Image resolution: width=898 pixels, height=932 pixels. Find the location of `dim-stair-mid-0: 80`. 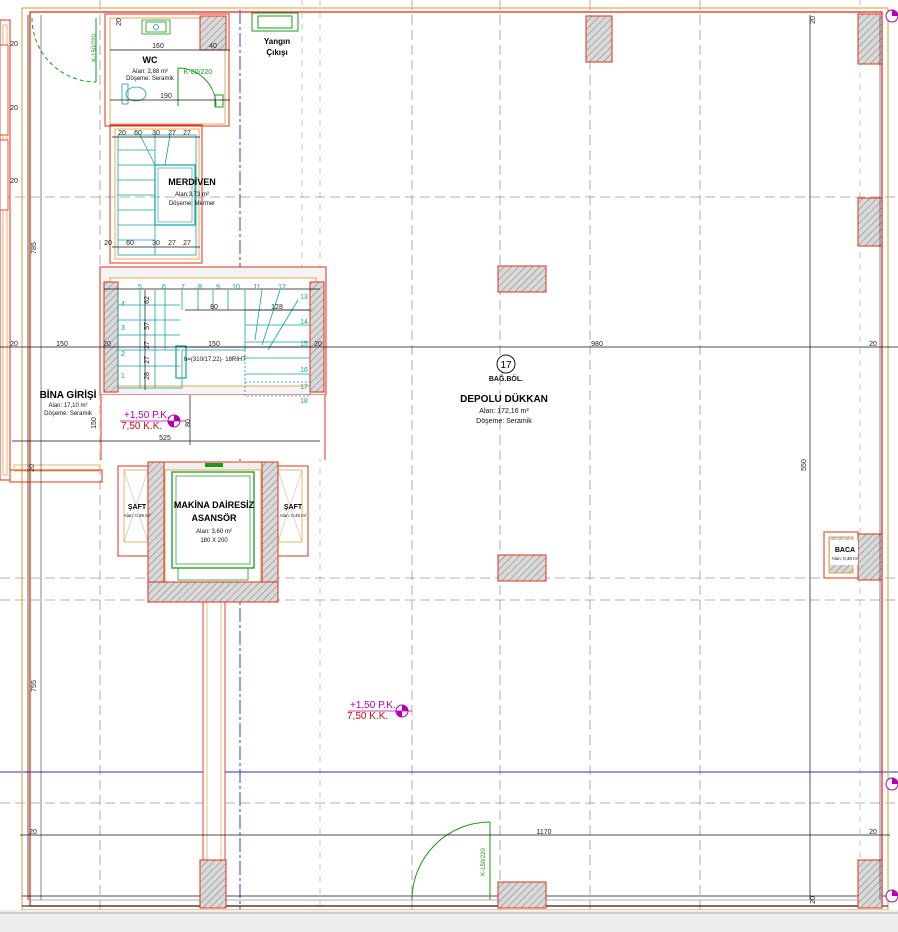

dim-stair-mid-0: 80 is located at coordinates (214, 307).